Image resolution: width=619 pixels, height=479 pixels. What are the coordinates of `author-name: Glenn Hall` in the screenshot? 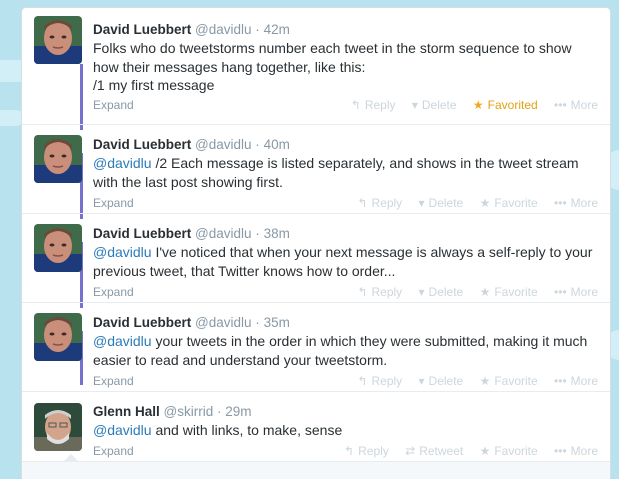 It's located at (126, 411).